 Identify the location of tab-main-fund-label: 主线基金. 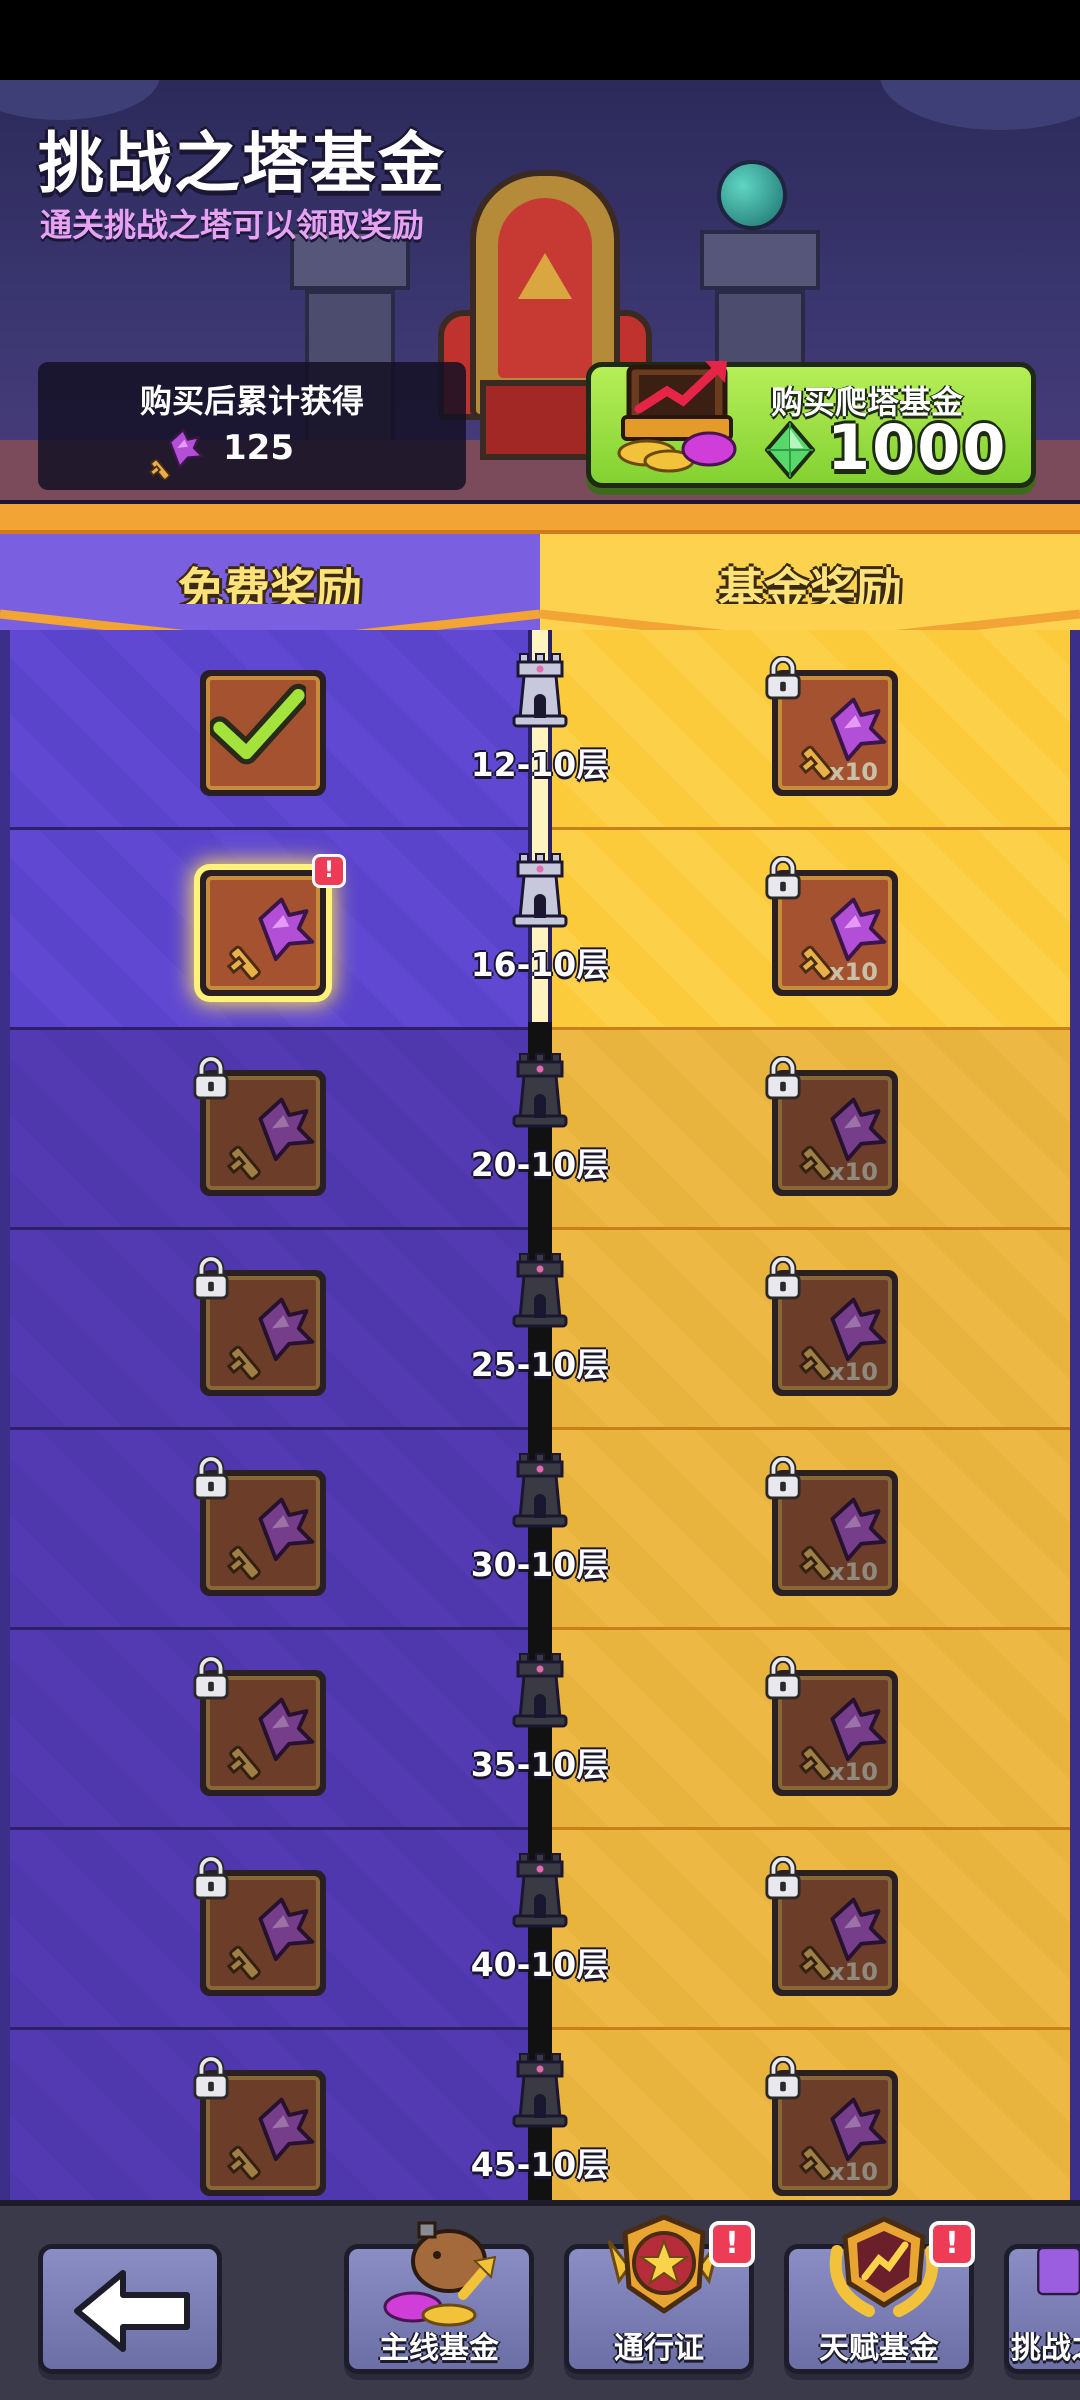
(439, 2348).